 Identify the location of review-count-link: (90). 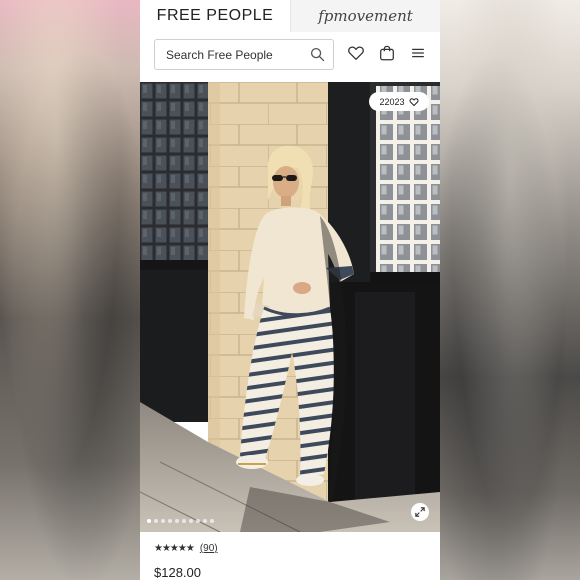
(209, 548).